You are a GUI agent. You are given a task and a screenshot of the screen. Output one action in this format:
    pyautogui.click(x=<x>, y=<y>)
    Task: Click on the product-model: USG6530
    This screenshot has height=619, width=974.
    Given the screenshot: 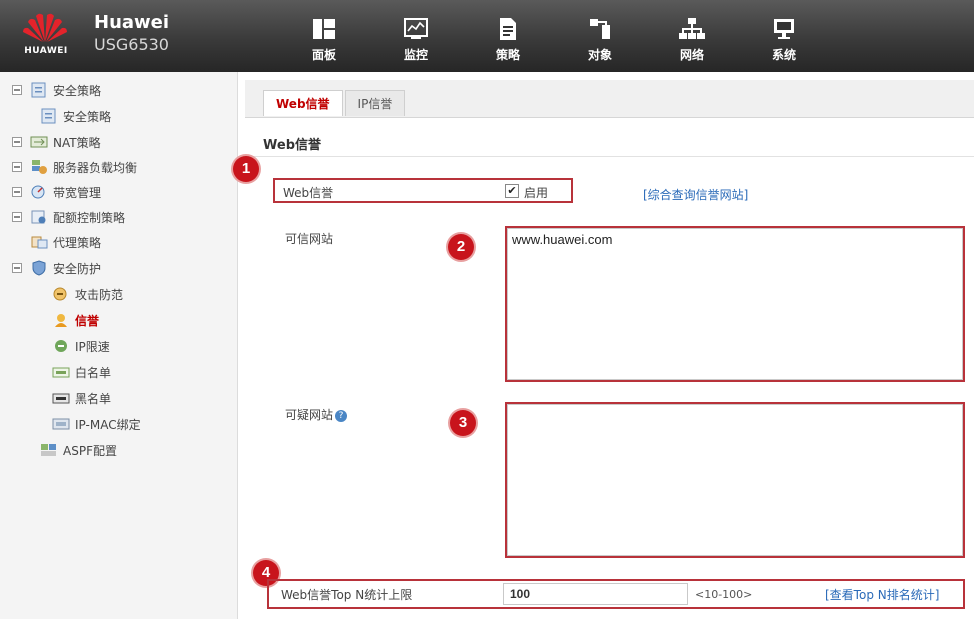 What is the action you would take?
    pyautogui.click(x=131, y=44)
    